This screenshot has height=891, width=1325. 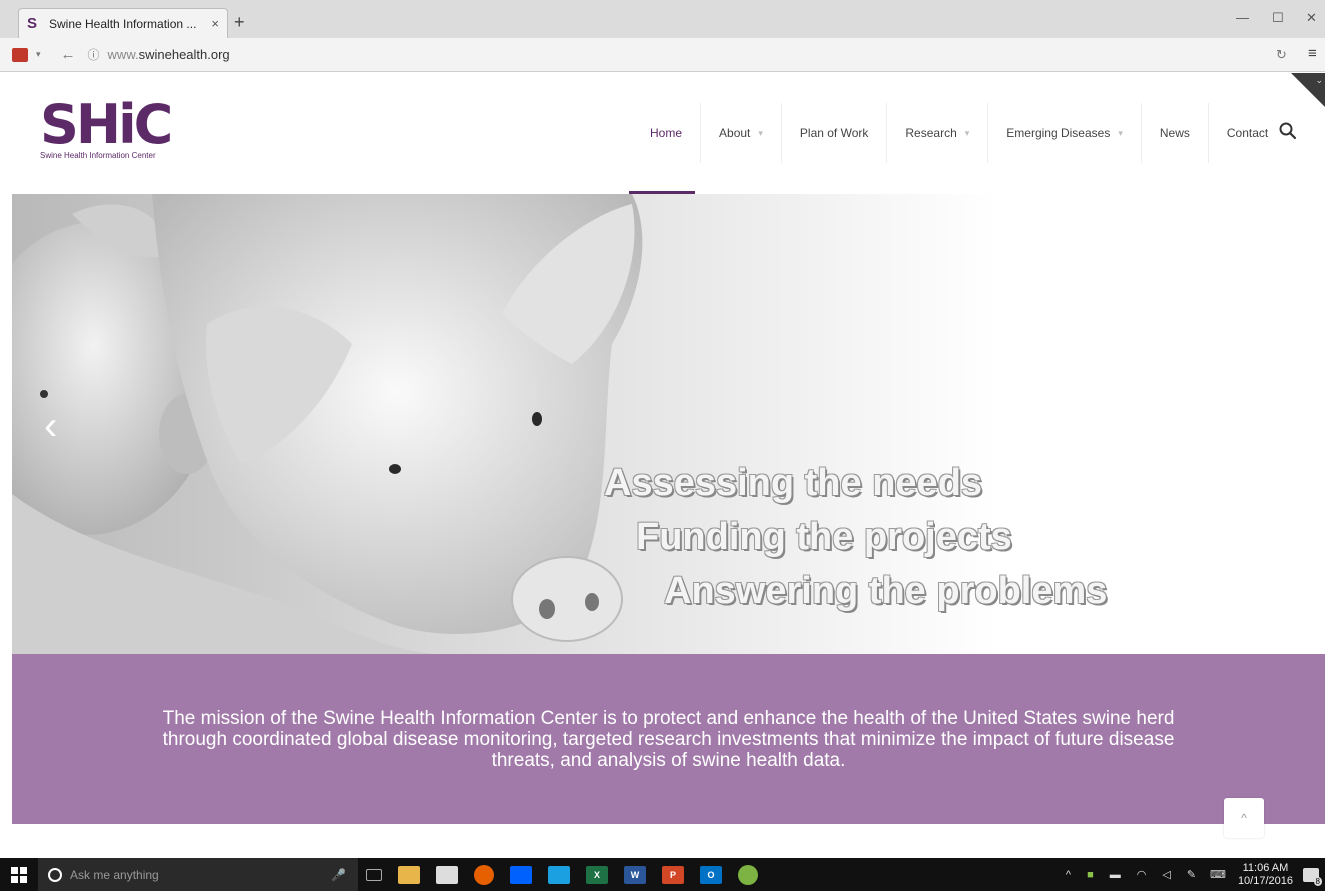 I want to click on search-icon, so click(x=1288, y=131).